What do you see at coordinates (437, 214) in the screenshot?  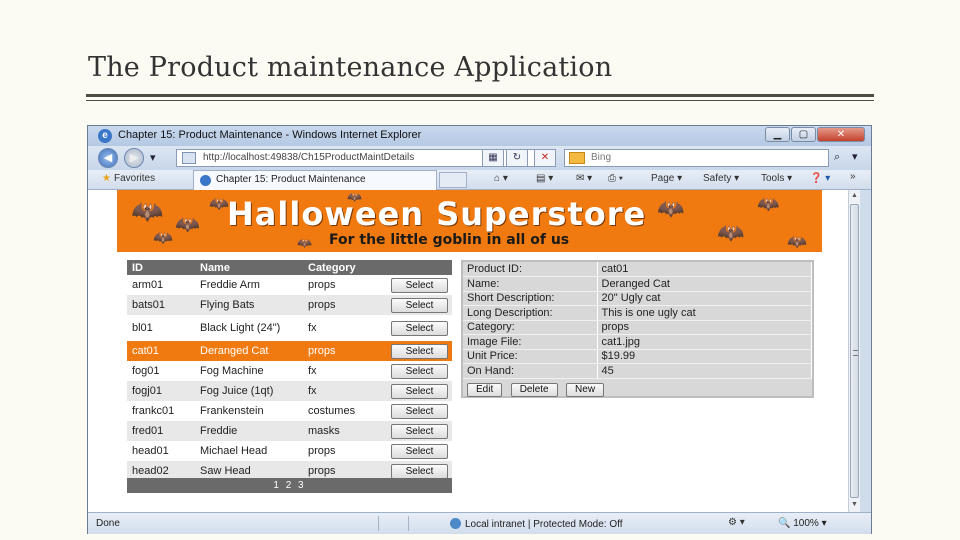 I see `banner-headline: Halloween Superstore` at bounding box center [437, 214].